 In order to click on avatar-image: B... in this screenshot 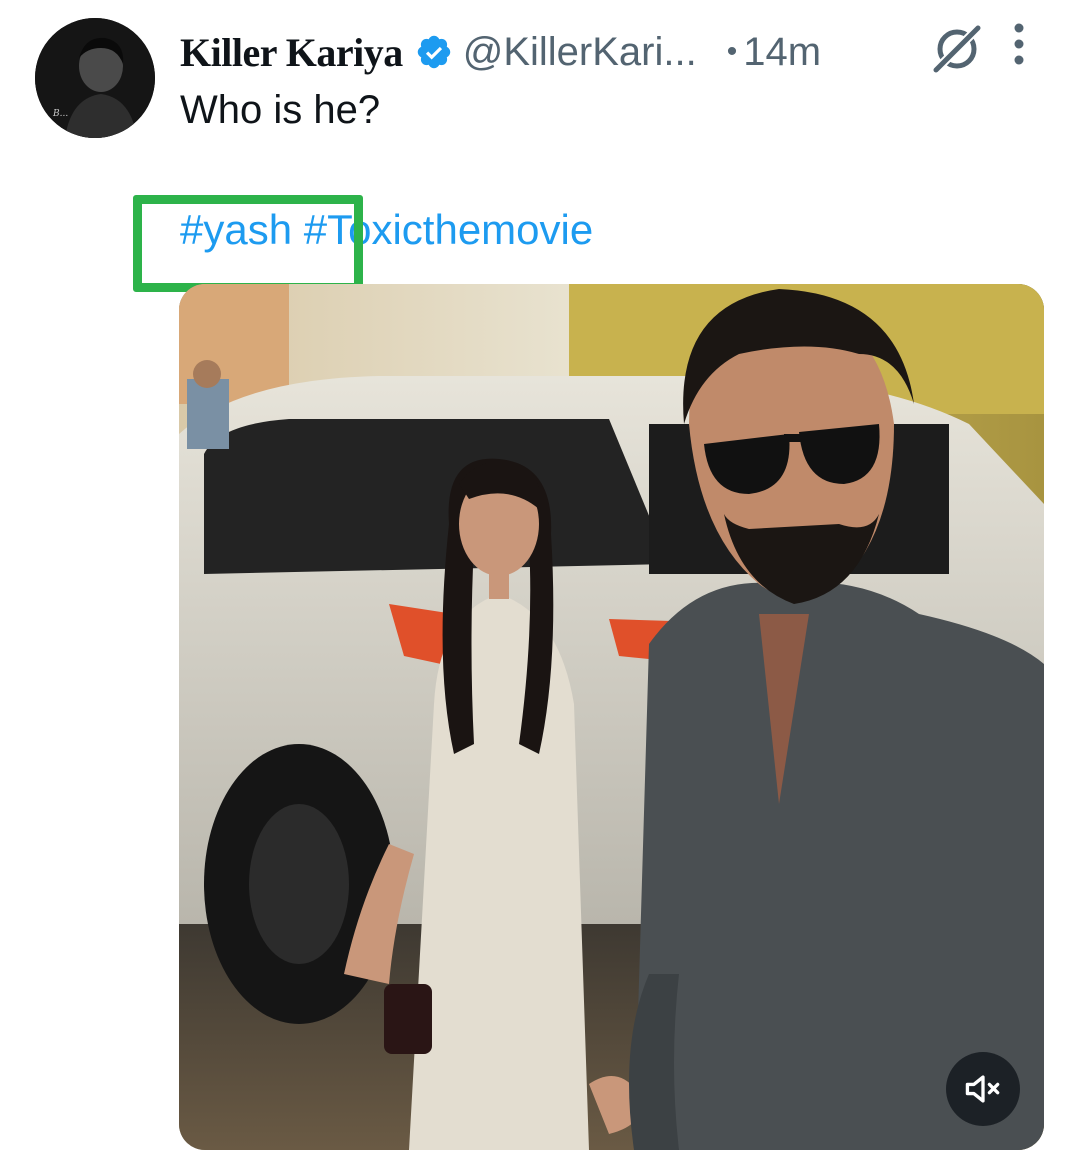, I will do `click(95, 78)`.